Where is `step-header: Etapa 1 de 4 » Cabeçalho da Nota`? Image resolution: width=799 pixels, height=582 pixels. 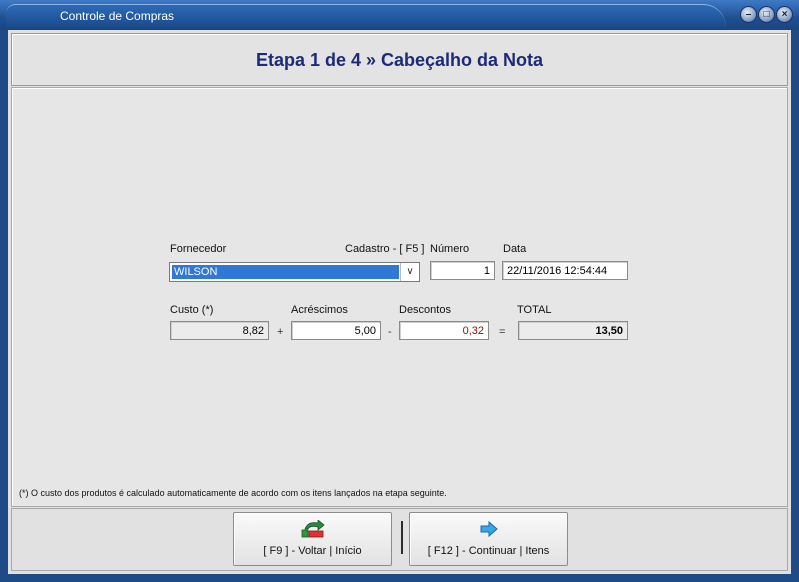
step-header: Etapa 1 de 4 » Cabeçalho da Nota is located at coordinates (399, 59).